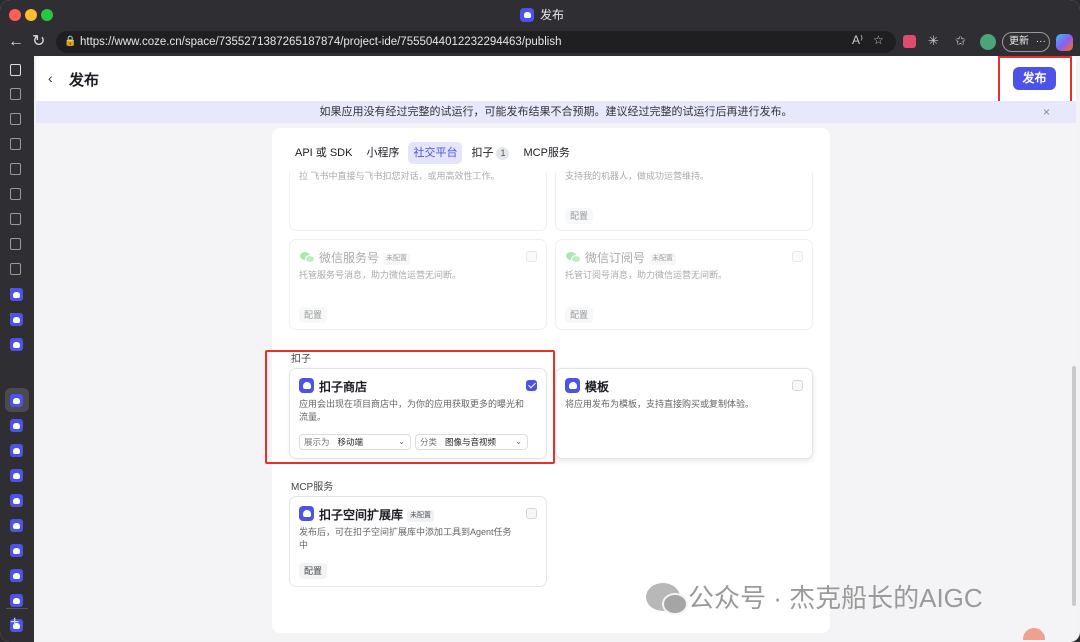 The height and width of the screenshot is (642, 1080). What do you see at coordinates (15, 70) in the screenshot?
I see `tab-panel-icon` at bounding box center [15, 70].